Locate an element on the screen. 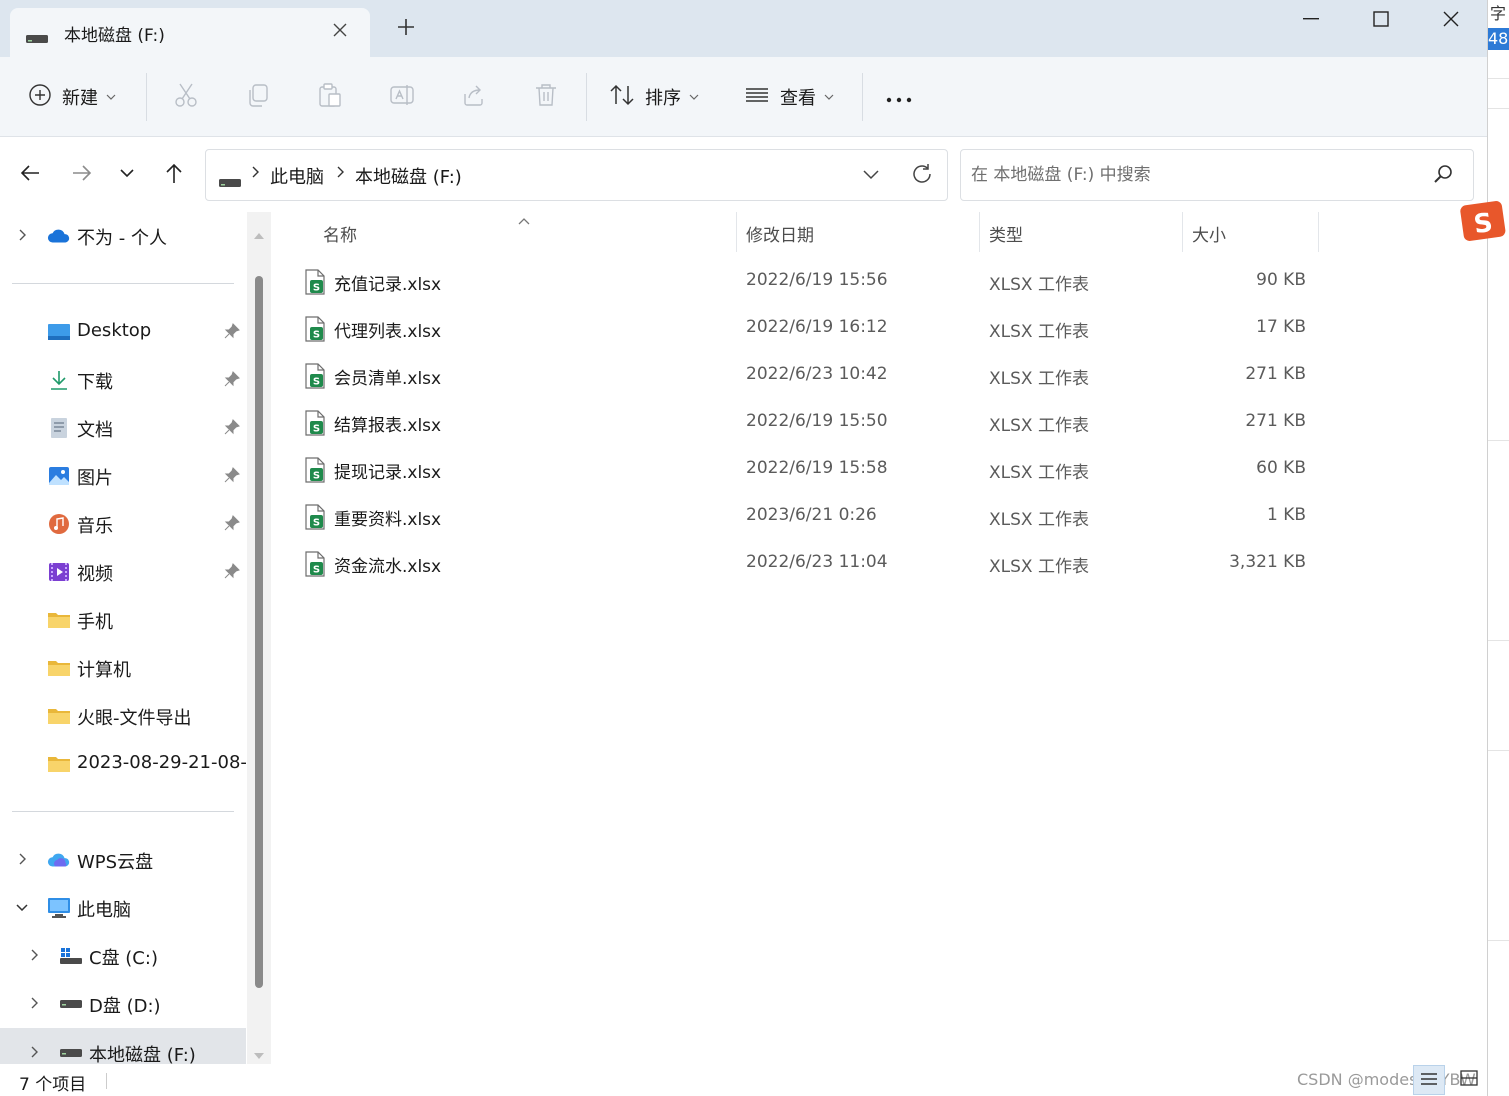 This screenshot has width=1509, height=1096. tab-active: 本地磁盘 (F:) is located at coordinates (190, 32).